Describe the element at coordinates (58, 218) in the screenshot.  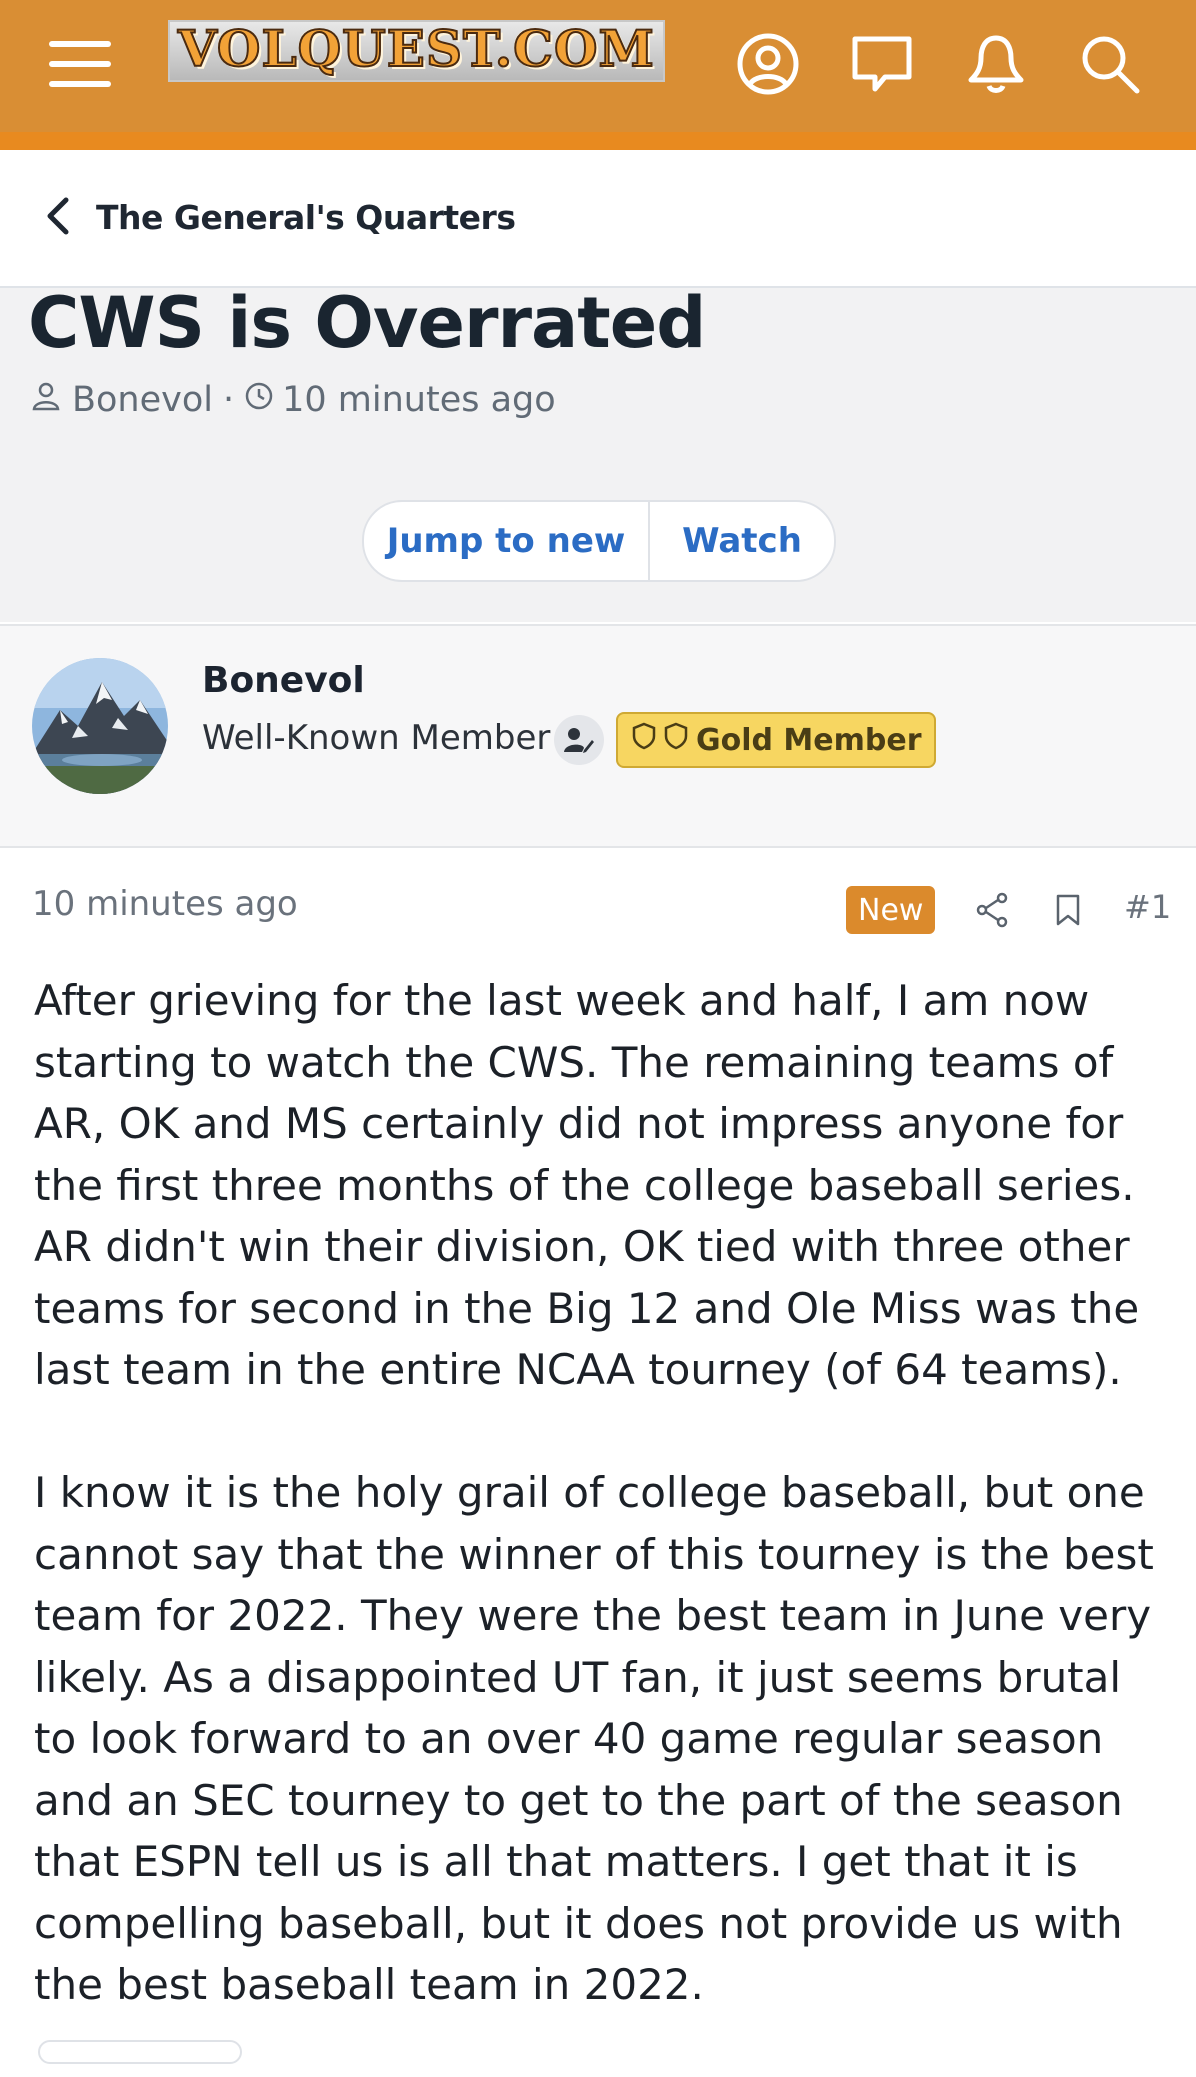
I see `chevron-left-icon` at that location.